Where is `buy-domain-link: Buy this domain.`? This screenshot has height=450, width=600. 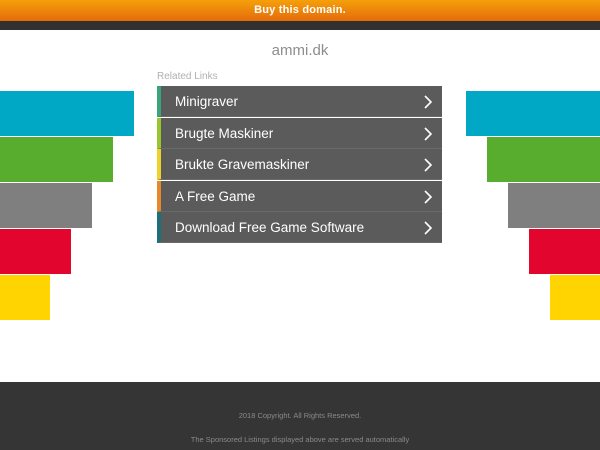 buy-domain-link: Buy this domain. is located at coordinates (300, 10).